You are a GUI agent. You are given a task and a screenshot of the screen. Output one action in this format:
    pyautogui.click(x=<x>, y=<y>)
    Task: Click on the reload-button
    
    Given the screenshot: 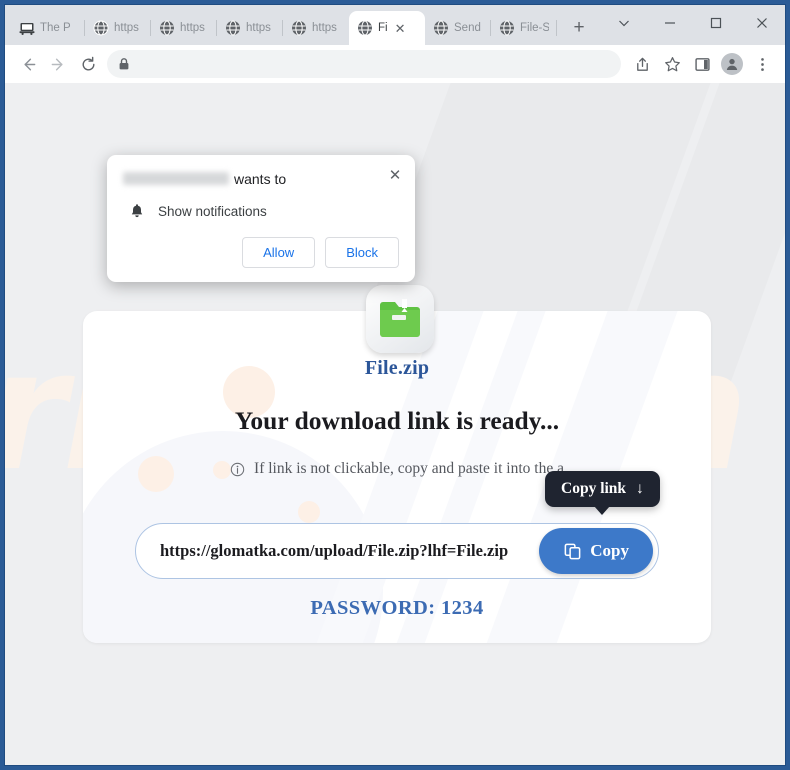 What is the action you would take?
    pyautogui.click(x=88, y=64)
    